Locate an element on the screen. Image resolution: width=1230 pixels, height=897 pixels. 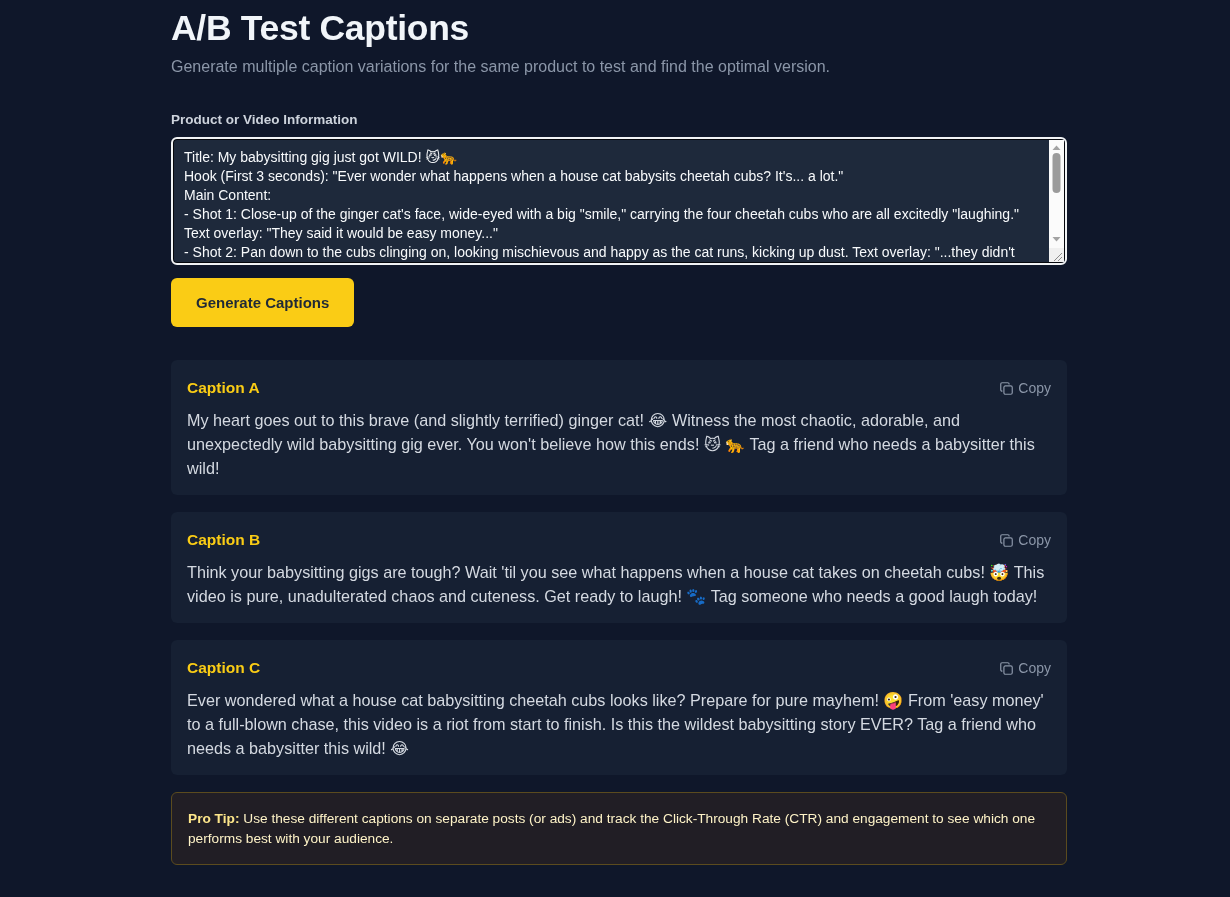
resize-grip-icon is located at coordinates (1056, 255).